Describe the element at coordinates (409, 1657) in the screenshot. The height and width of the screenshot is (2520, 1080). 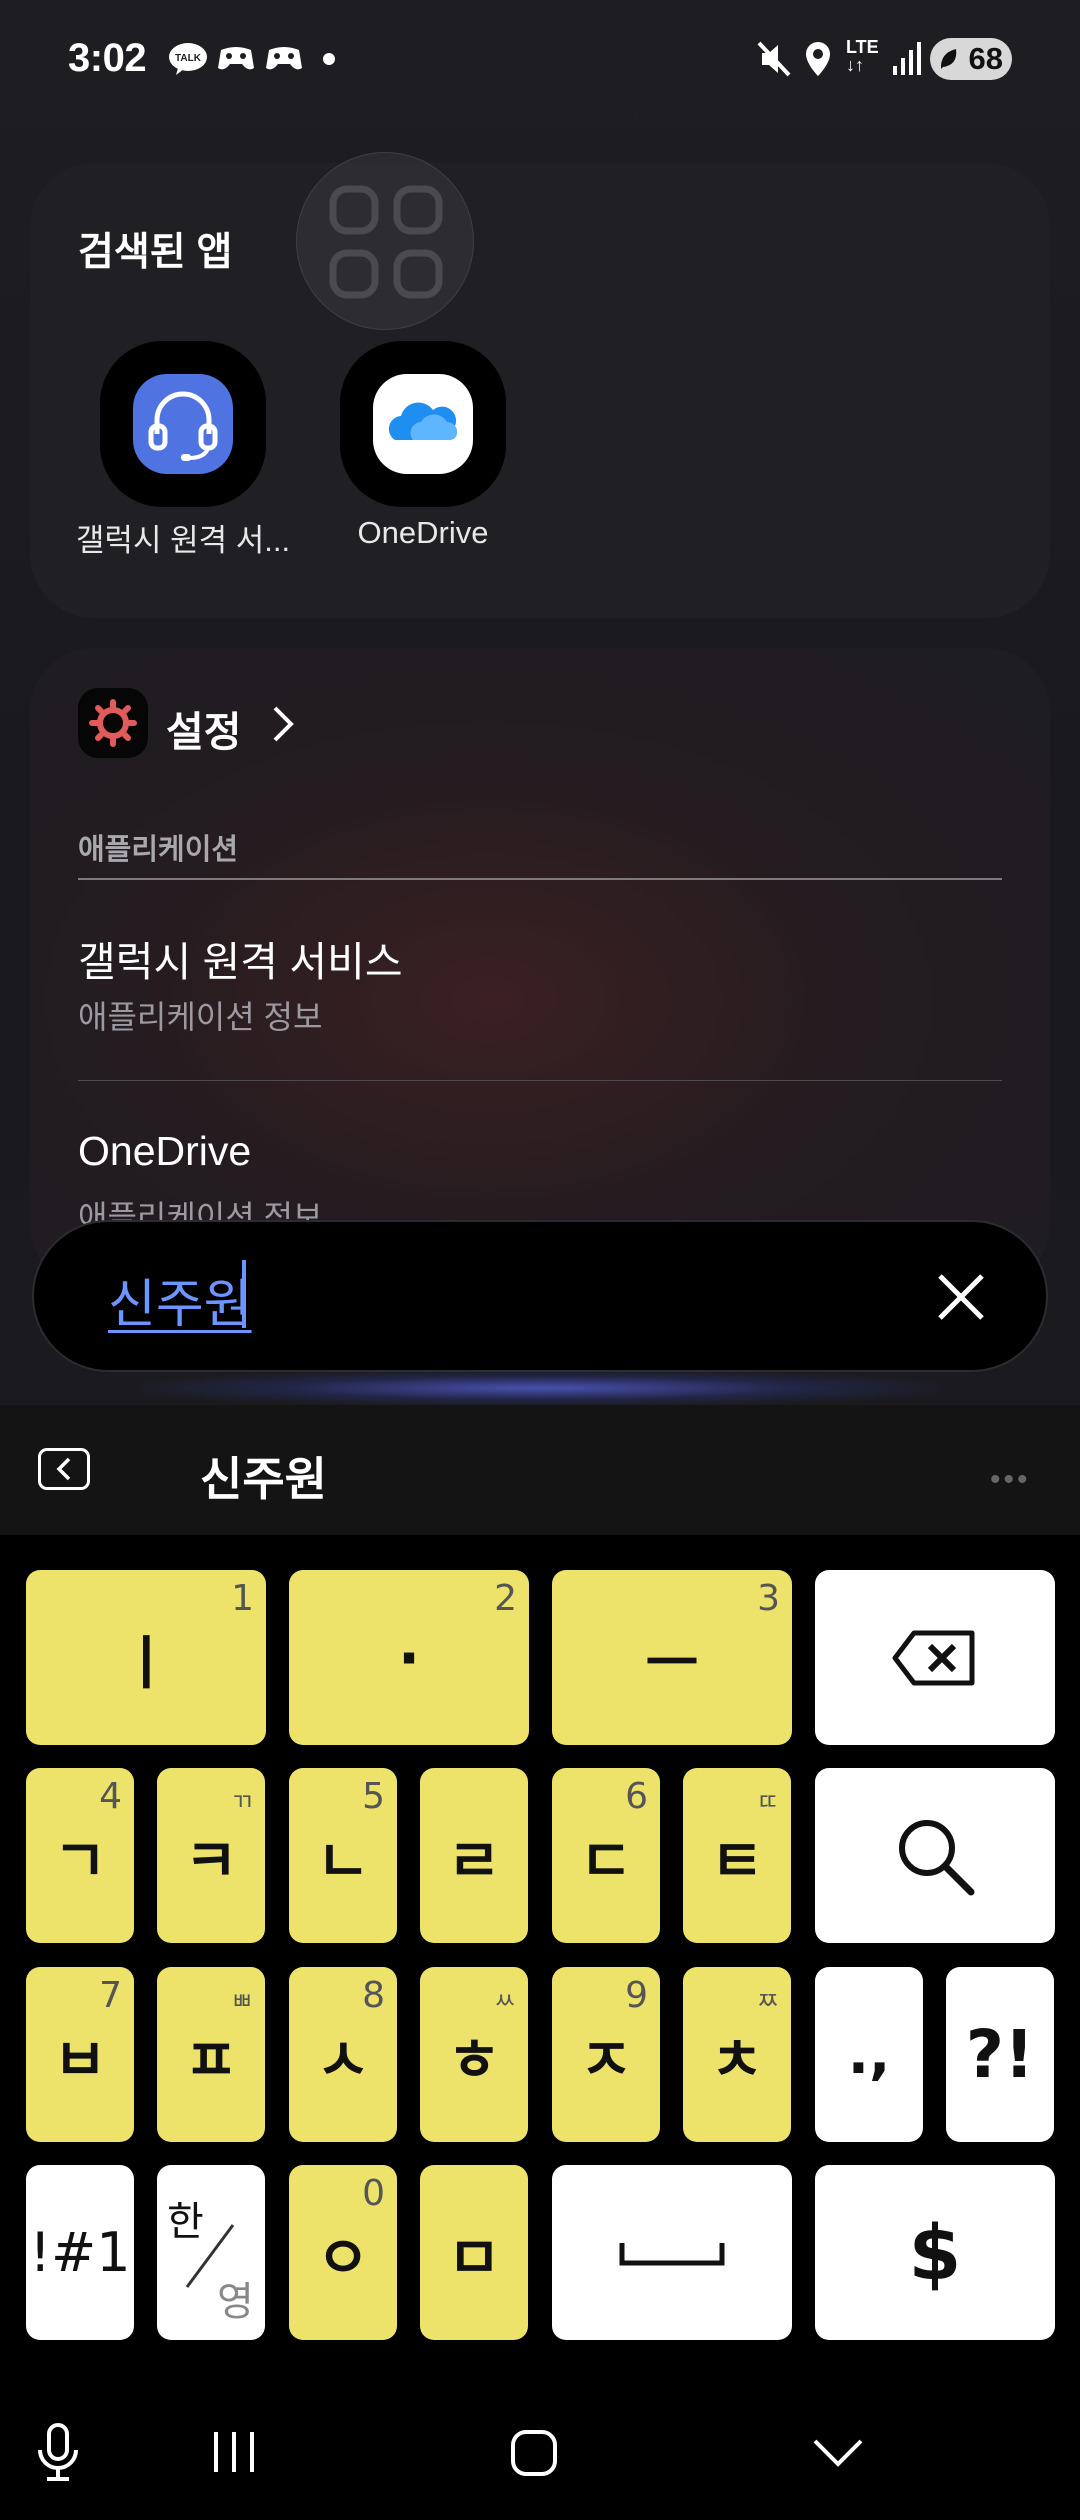
I see `key-dot-vowel: · 2` at that location.